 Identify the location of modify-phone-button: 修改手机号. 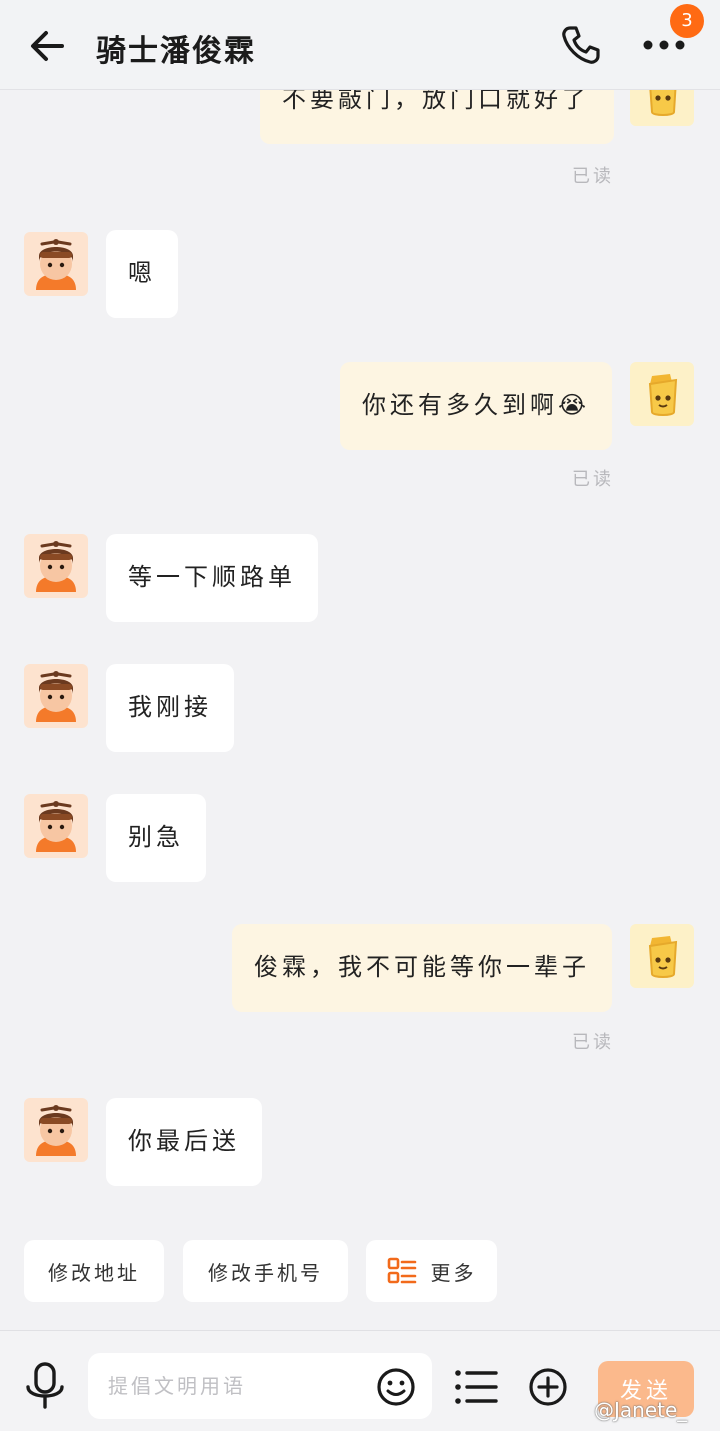
(265, 1271).